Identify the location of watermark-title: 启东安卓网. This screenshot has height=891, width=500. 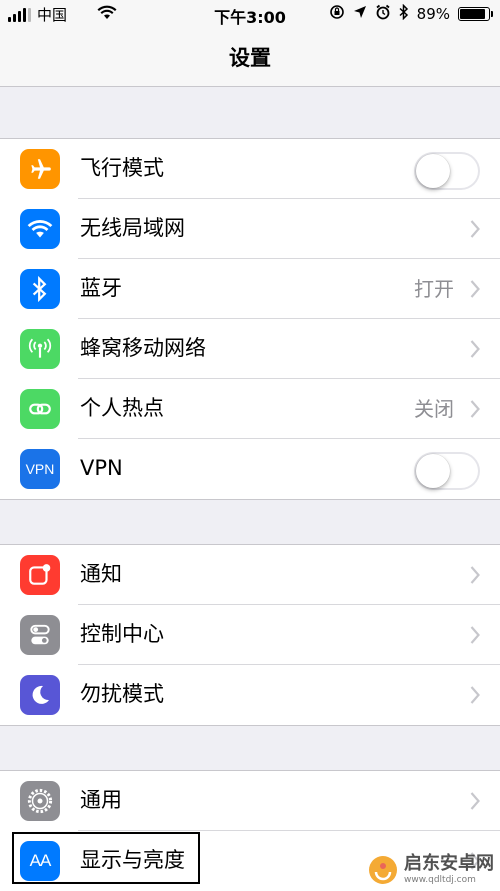
(449, 863).